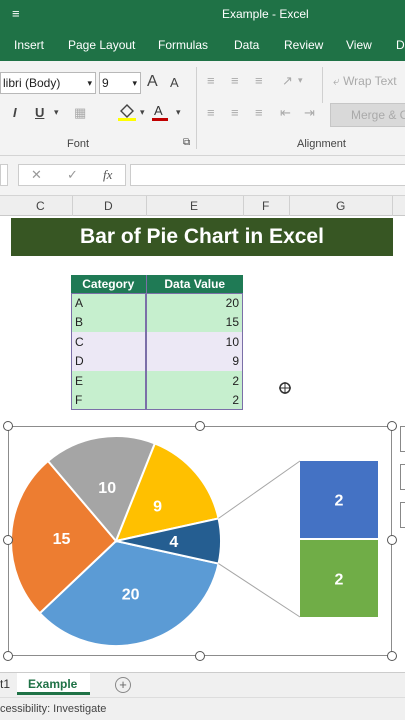 The image size is (405, 720). What do you see at coordinates (123, 685) in the screenshot?
I see `add-sheet-button: +` at bounding box center [123, 685].